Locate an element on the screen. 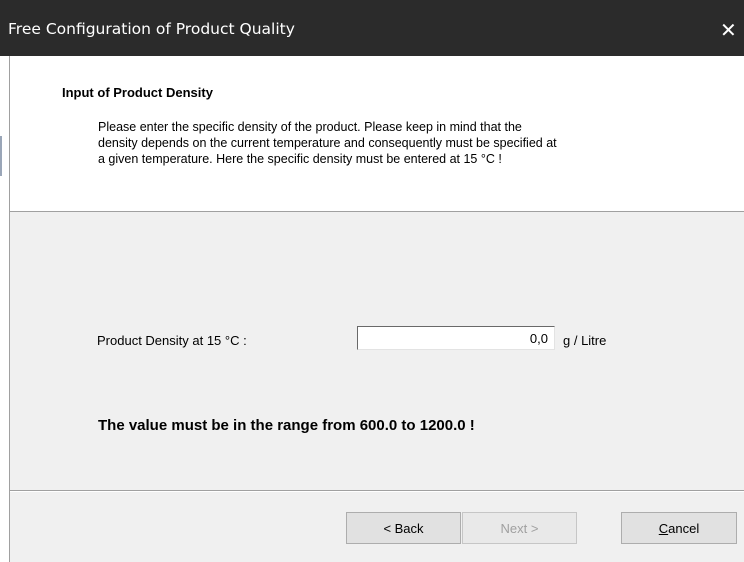 The width and height of the screenshot is (744, 562). cancel-button: Cancel is located at coordinates (679, 528).